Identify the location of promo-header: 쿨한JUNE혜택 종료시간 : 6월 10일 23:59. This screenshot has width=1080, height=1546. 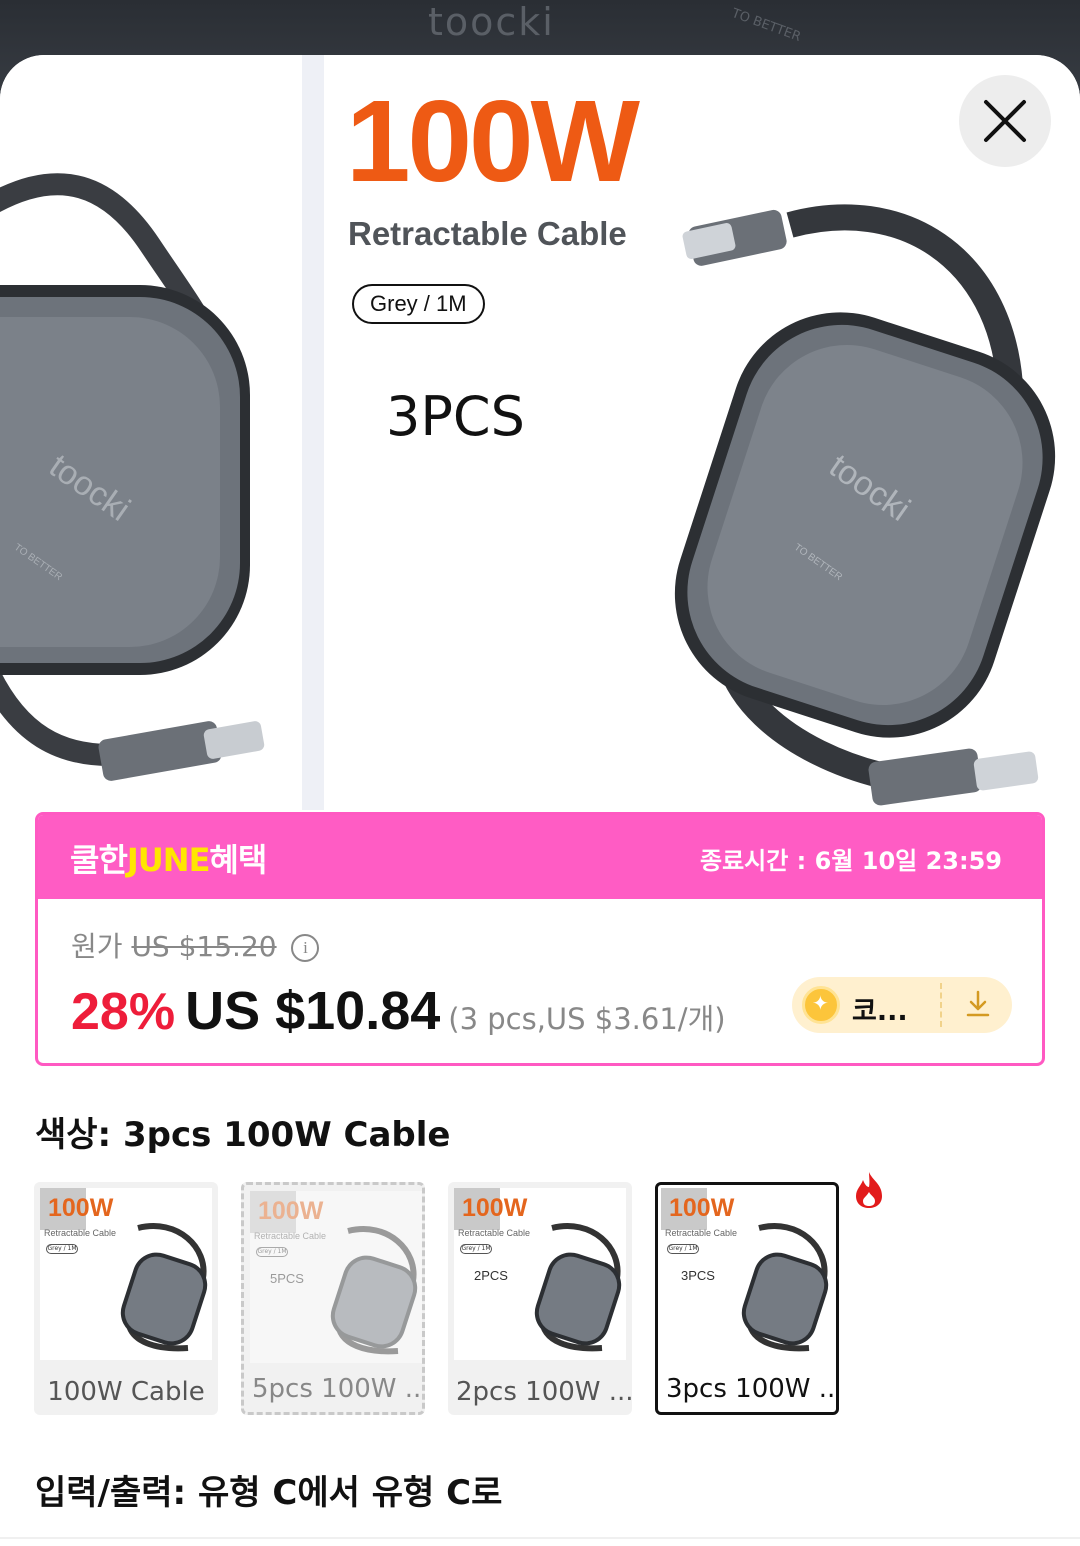
(540, 857).